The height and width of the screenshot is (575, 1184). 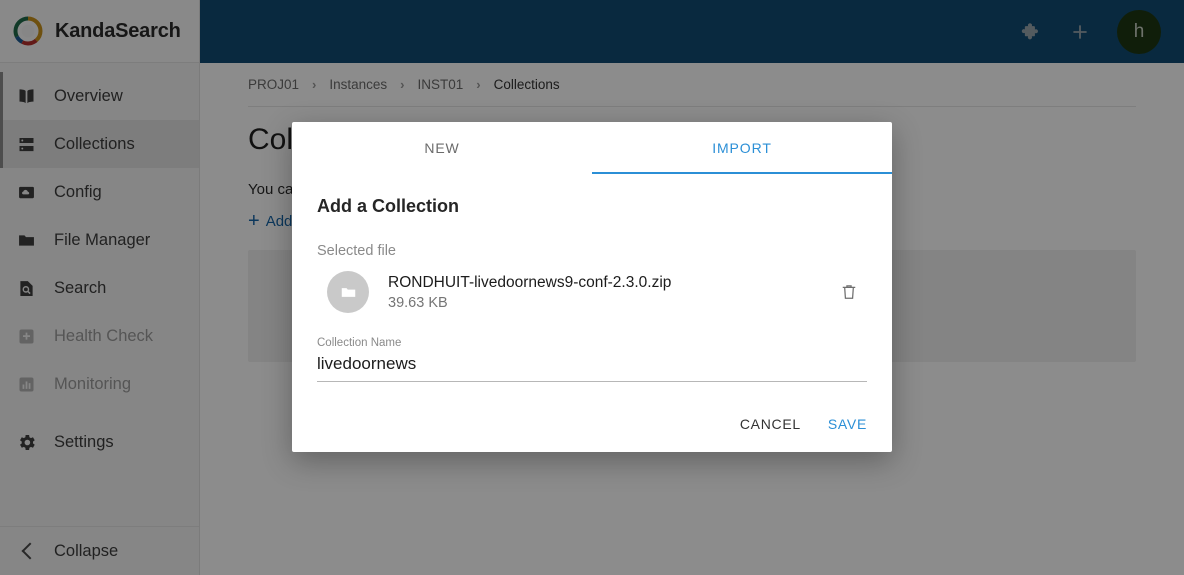 I want to click on tab-active-underline, so click(x=742, y=173).